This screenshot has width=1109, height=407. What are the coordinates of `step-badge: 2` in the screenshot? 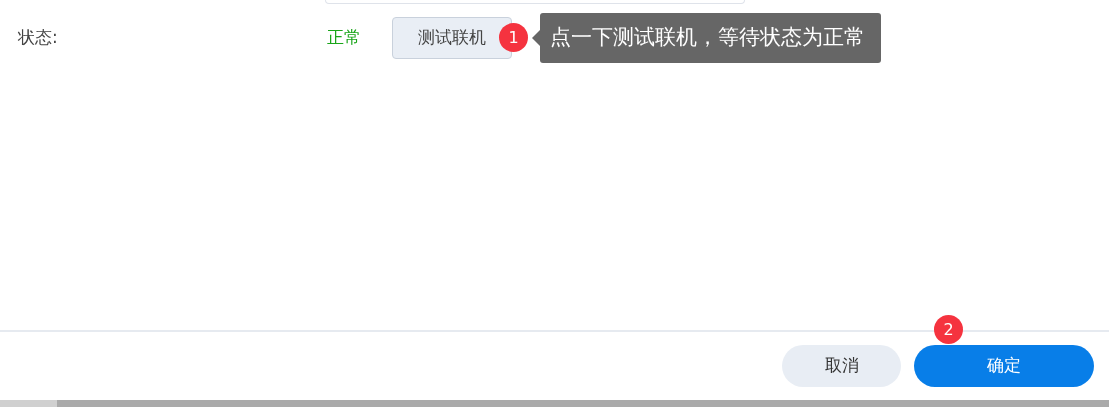 It's located at (948, 329).